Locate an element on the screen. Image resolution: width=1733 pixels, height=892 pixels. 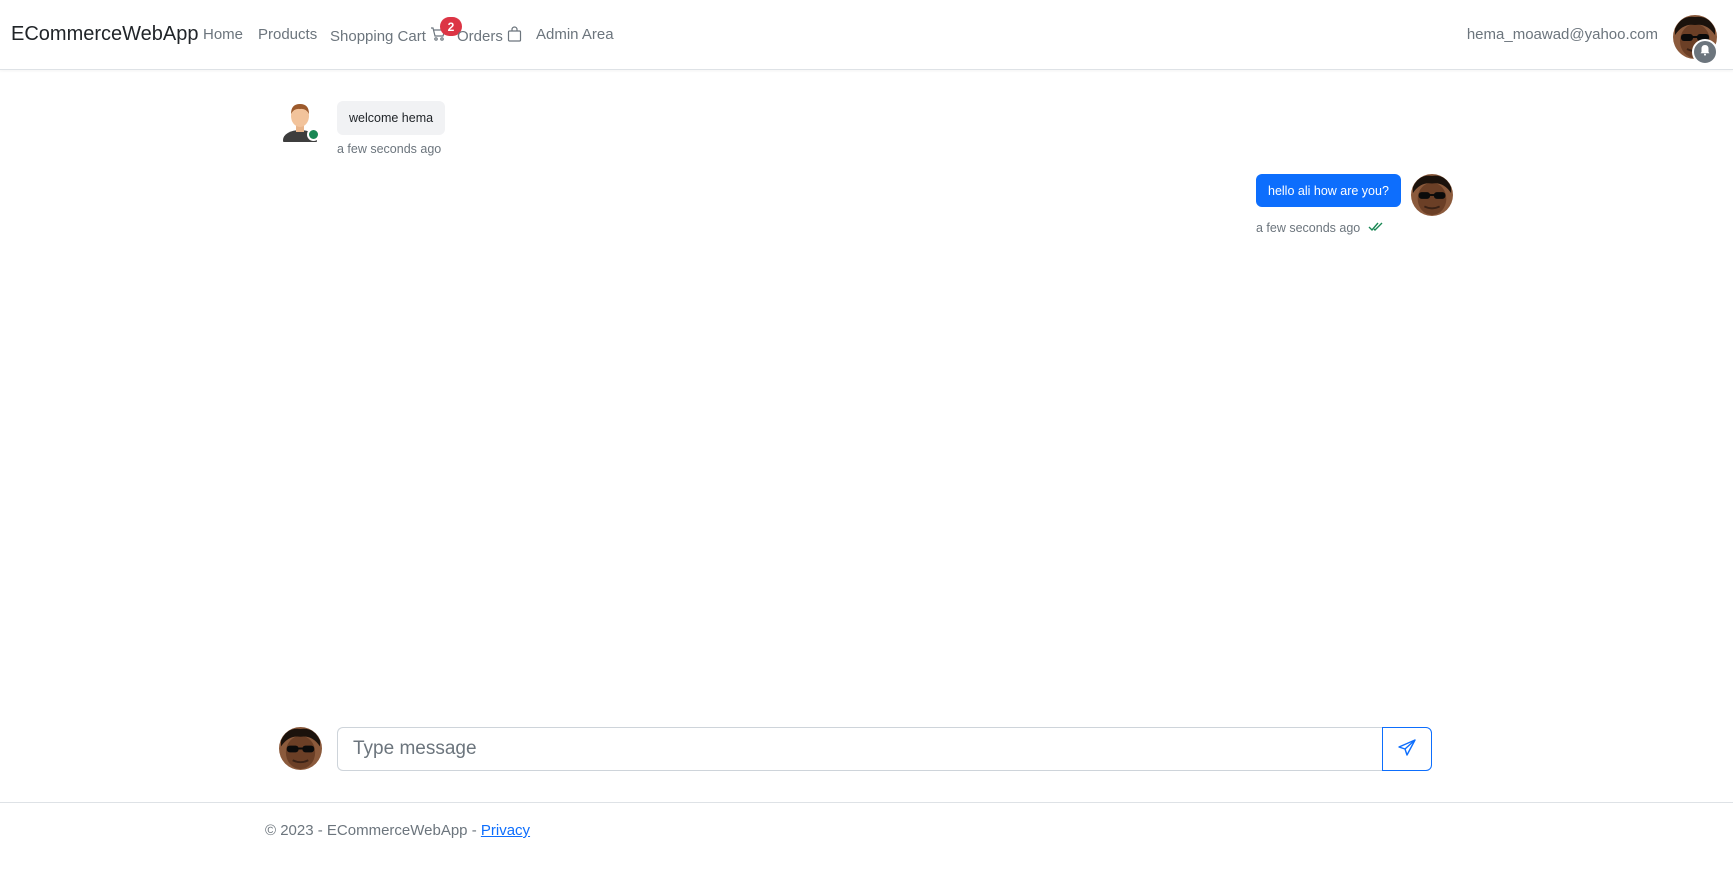
nav-admin-area: Admin Area is located at coordinates (575, 34).